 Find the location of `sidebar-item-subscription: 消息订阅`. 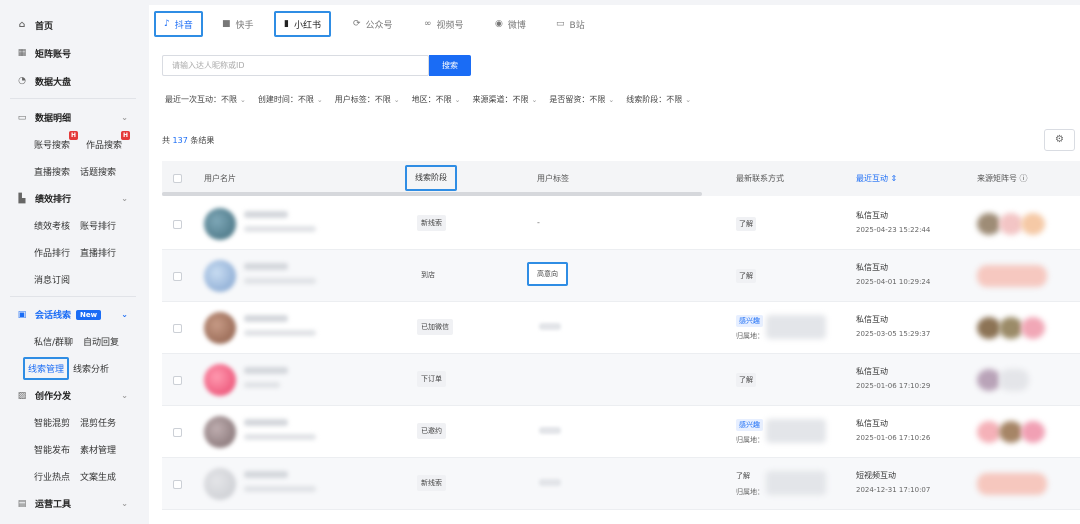

sidebar-item-subscription: 消息订阅 is located at coordinates (52, 279).